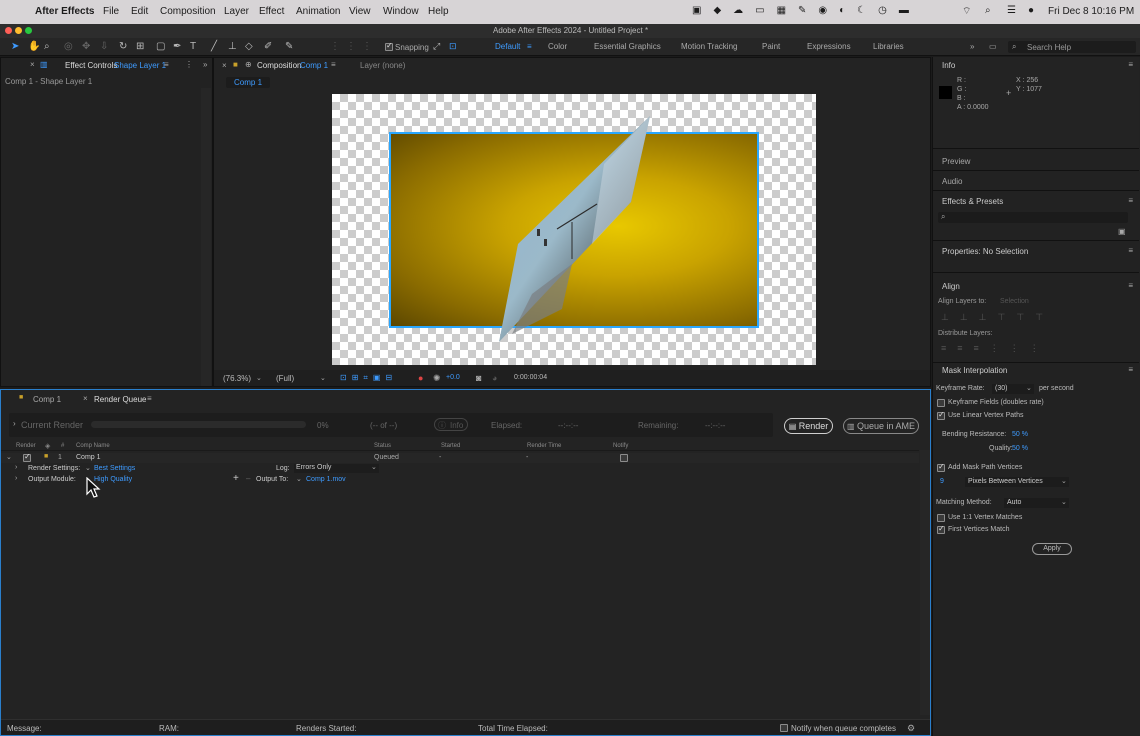 The image size is (1140, 736). What do you see at coordinates (16, 478) in the screenshot?
I see `output-module-chevron-icon: ›` at bounding box center [16, 478].